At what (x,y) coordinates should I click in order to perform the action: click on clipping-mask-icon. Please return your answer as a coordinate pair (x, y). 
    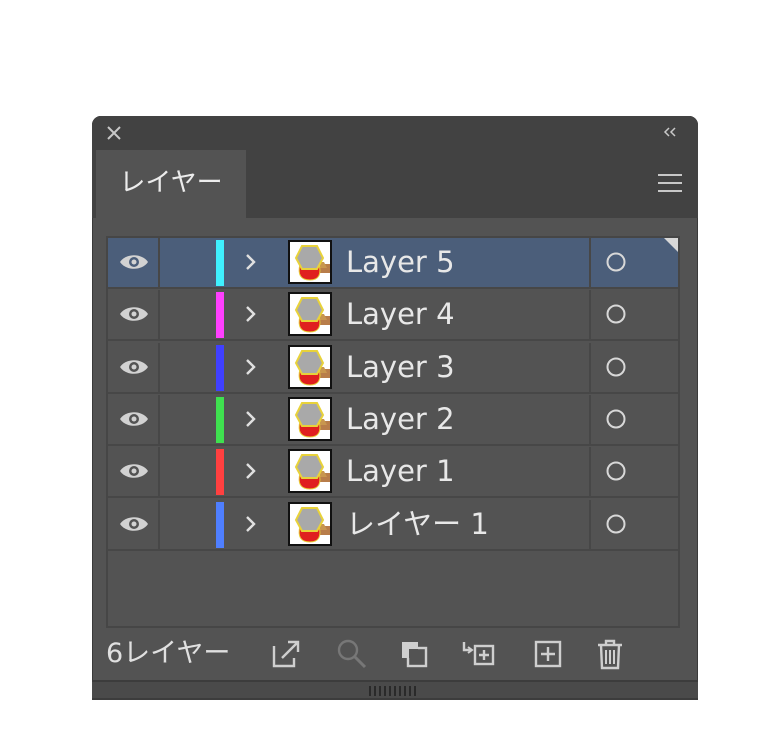
    Looking at the image, I should click on (414, 654).